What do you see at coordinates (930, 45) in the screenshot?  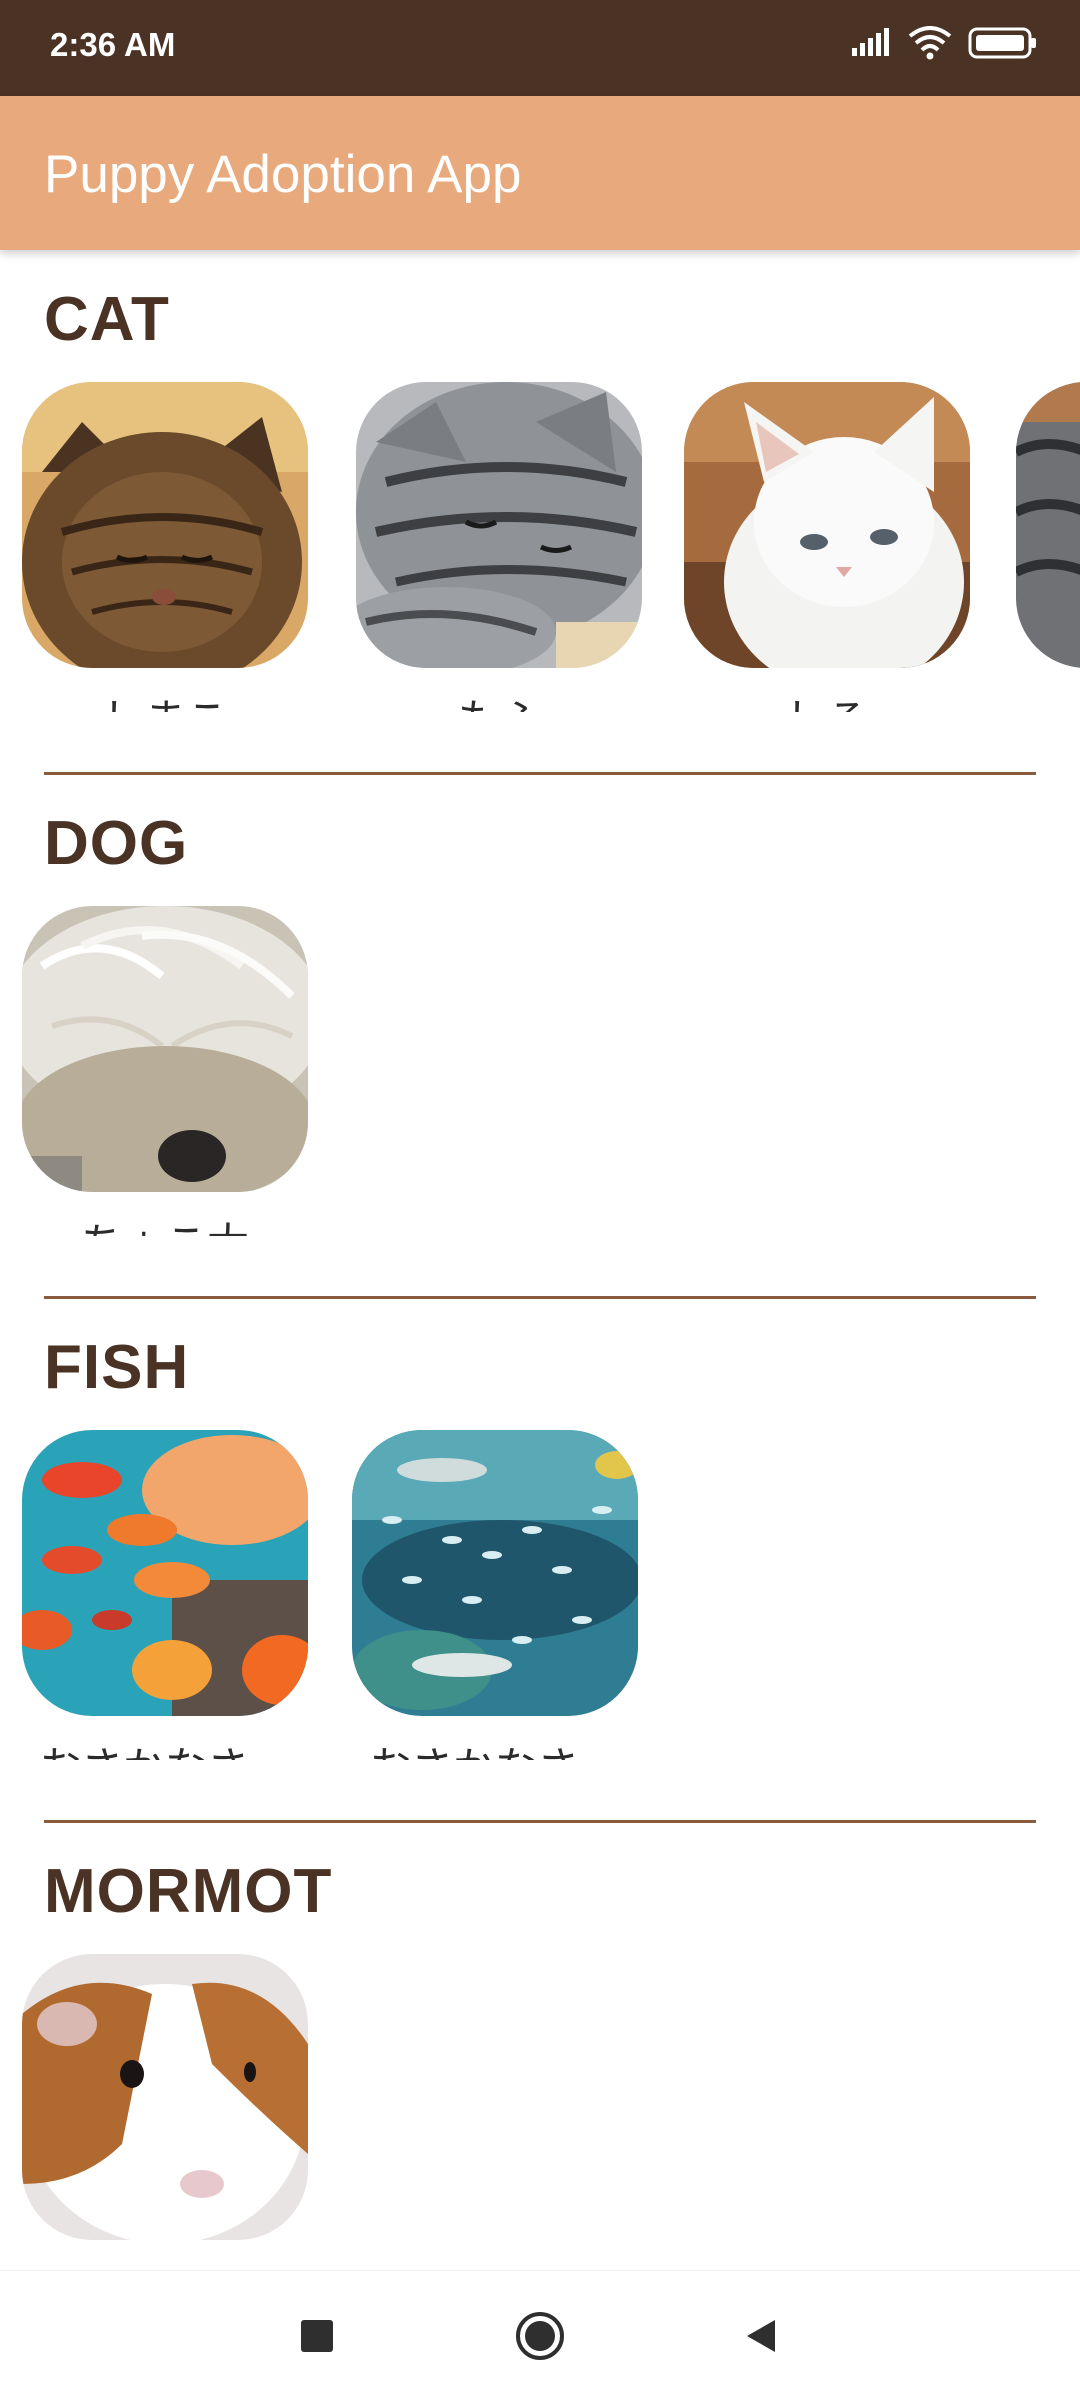 I see `wifi-icon` at bounding box center [930, 45].